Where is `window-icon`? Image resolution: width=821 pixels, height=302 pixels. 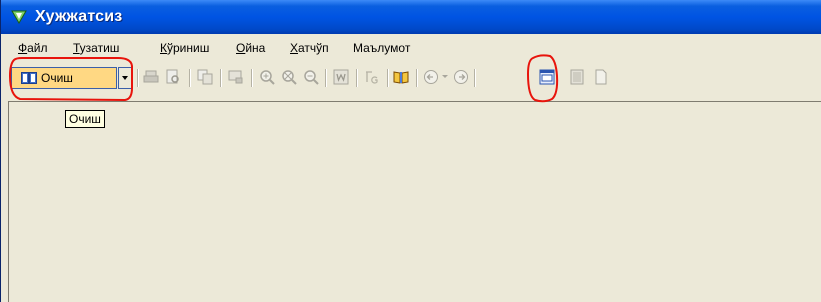
window-icon is located at coordinates (547, 77).